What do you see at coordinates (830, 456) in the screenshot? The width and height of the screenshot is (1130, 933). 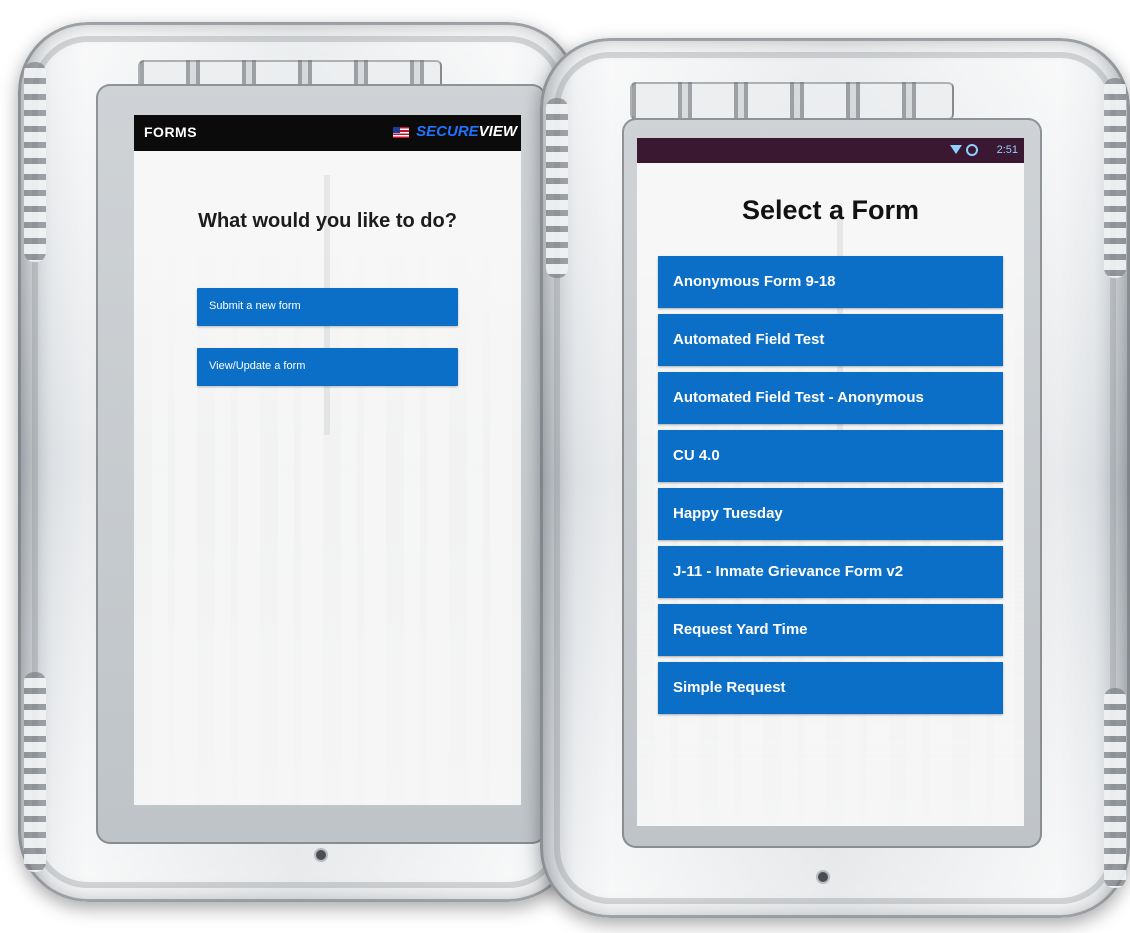 I see `form-item-cu-4: CU 4.0` at bounding box center [830, 456].